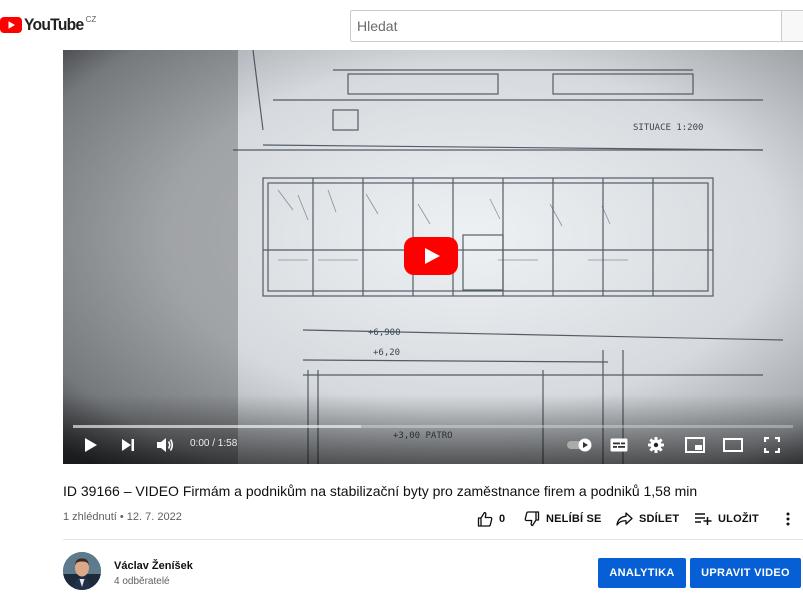 The width and height of the screenshot is (803, 593). I want to click on dislike-button: NELÍBÍ SE, so click(563, 519).